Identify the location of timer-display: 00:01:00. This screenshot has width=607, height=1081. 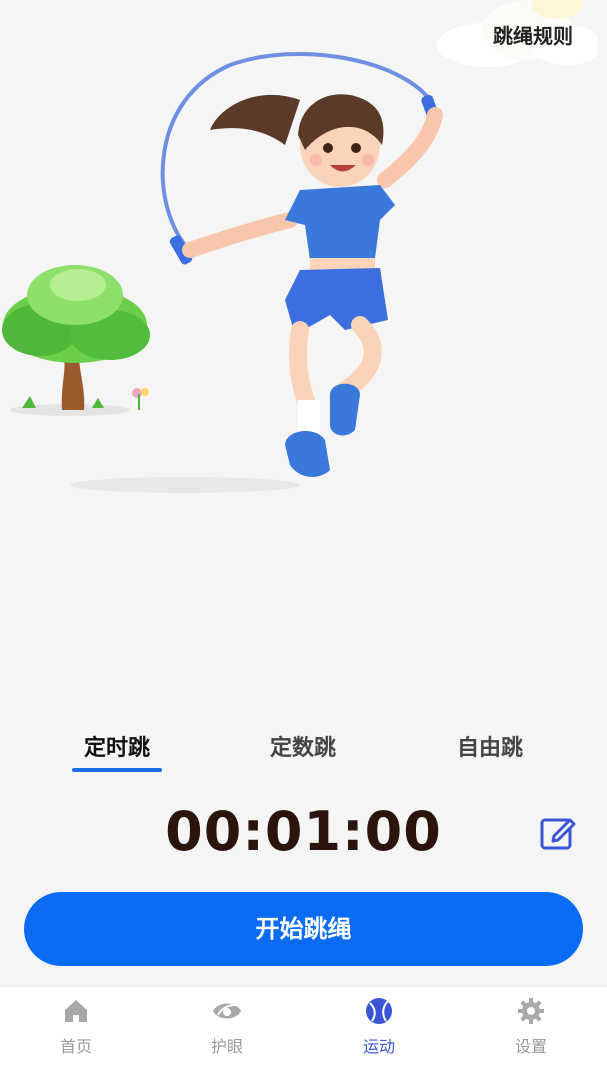
(303, 831).